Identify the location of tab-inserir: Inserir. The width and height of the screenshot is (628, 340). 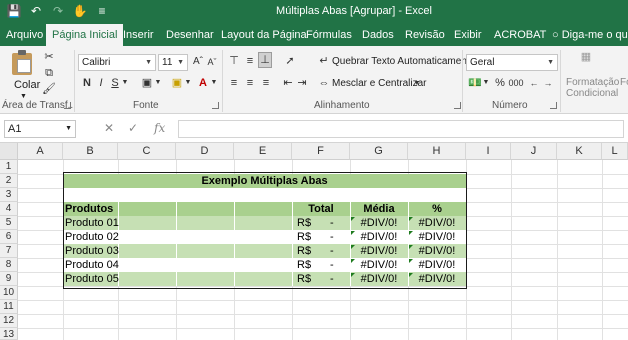
(138, 35).